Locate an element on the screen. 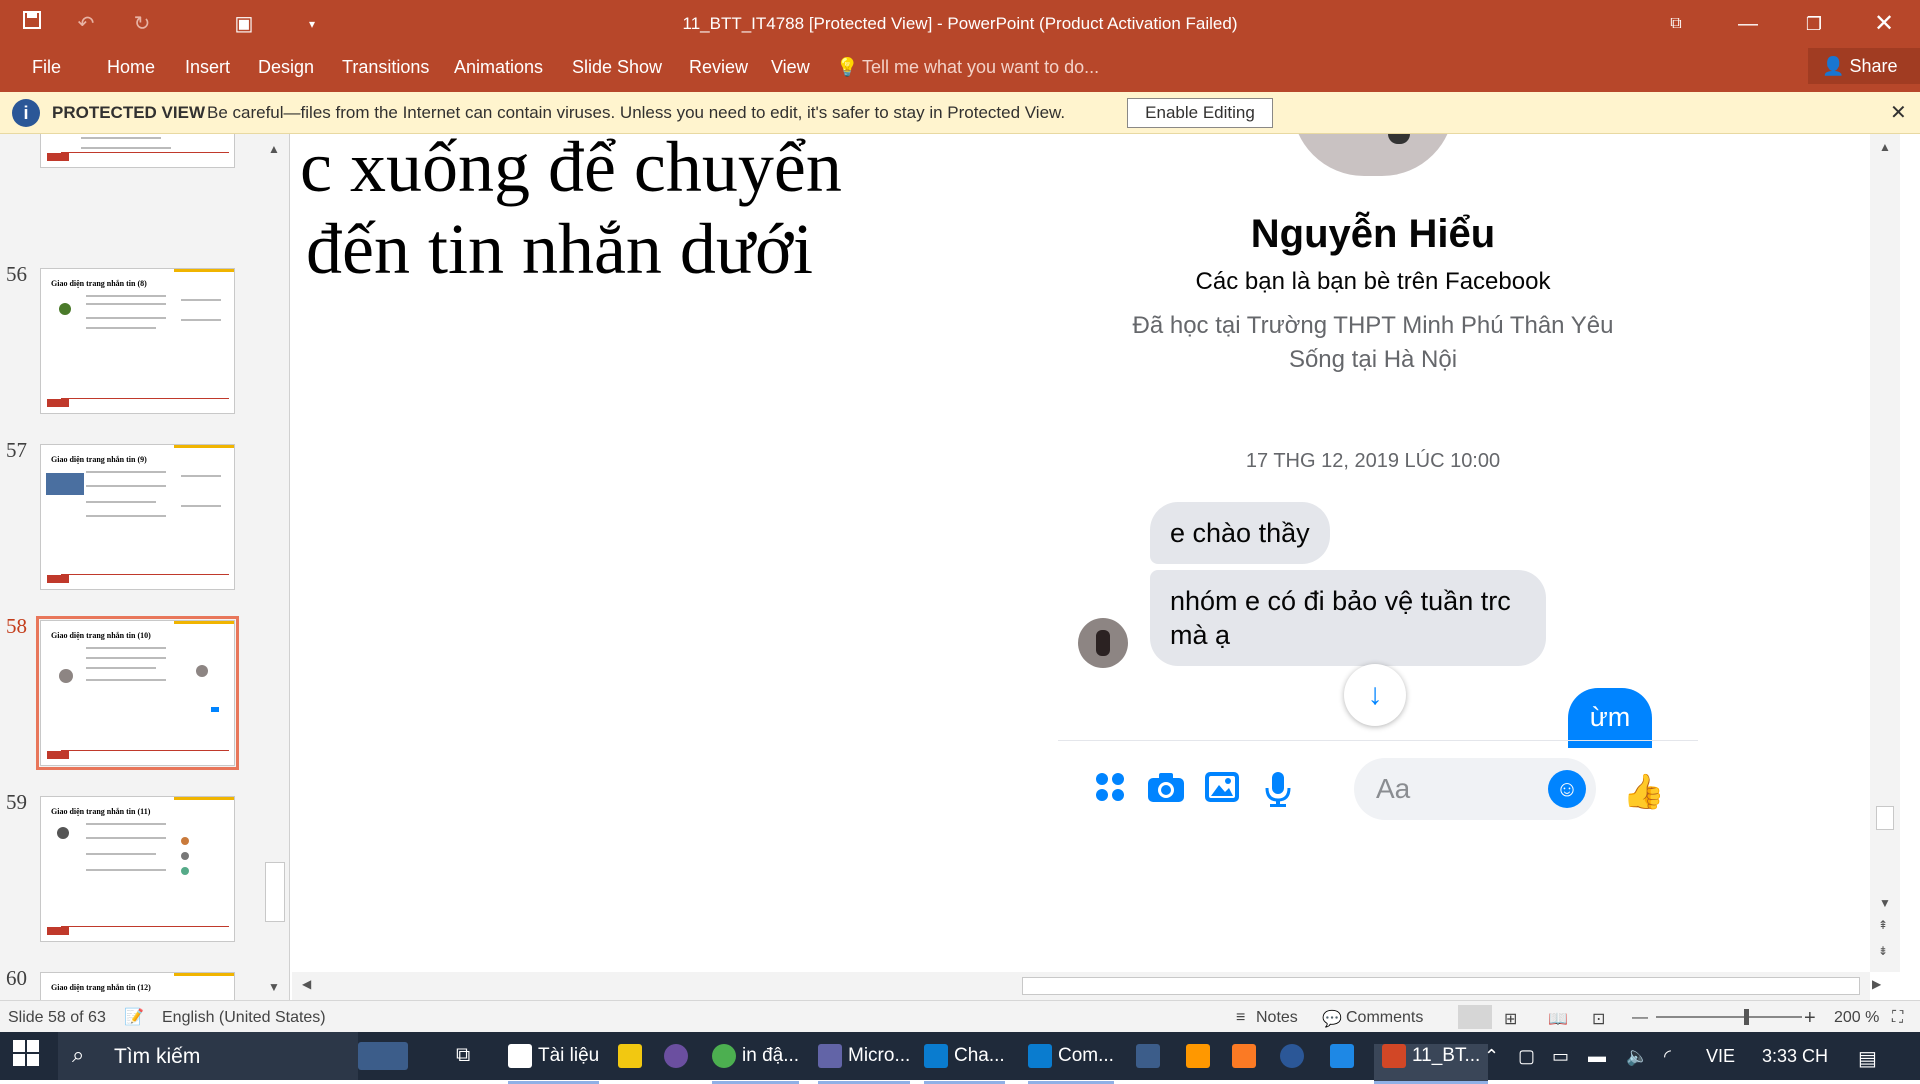 This screenshot has width=1920, height=1084. education-info: Đã học tại Trường THPT Minh Phú Thân Yêu is located at coordinates (1373, 325).